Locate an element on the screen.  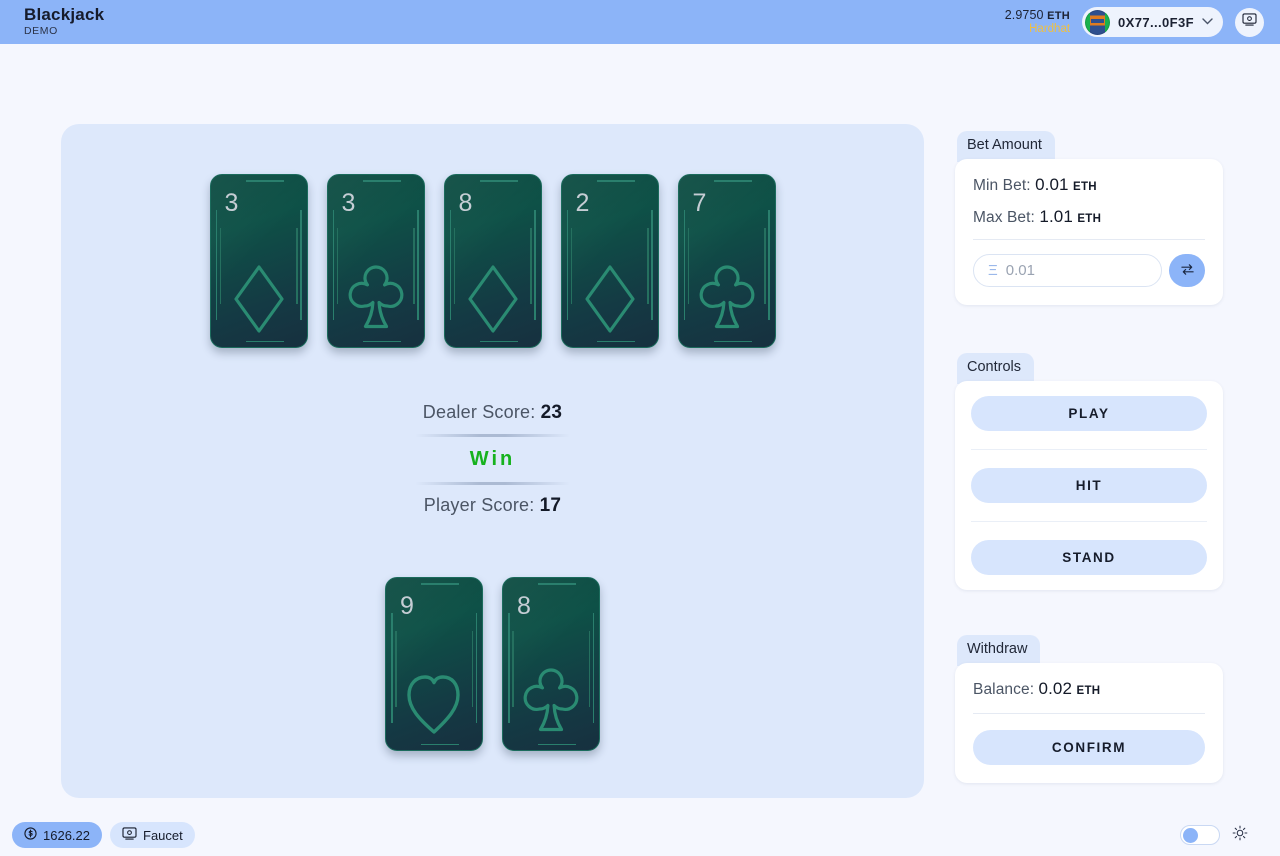
score-stack: Dealer Score: 23 Win Player Score: 17 is located at coordinates (492, 459).